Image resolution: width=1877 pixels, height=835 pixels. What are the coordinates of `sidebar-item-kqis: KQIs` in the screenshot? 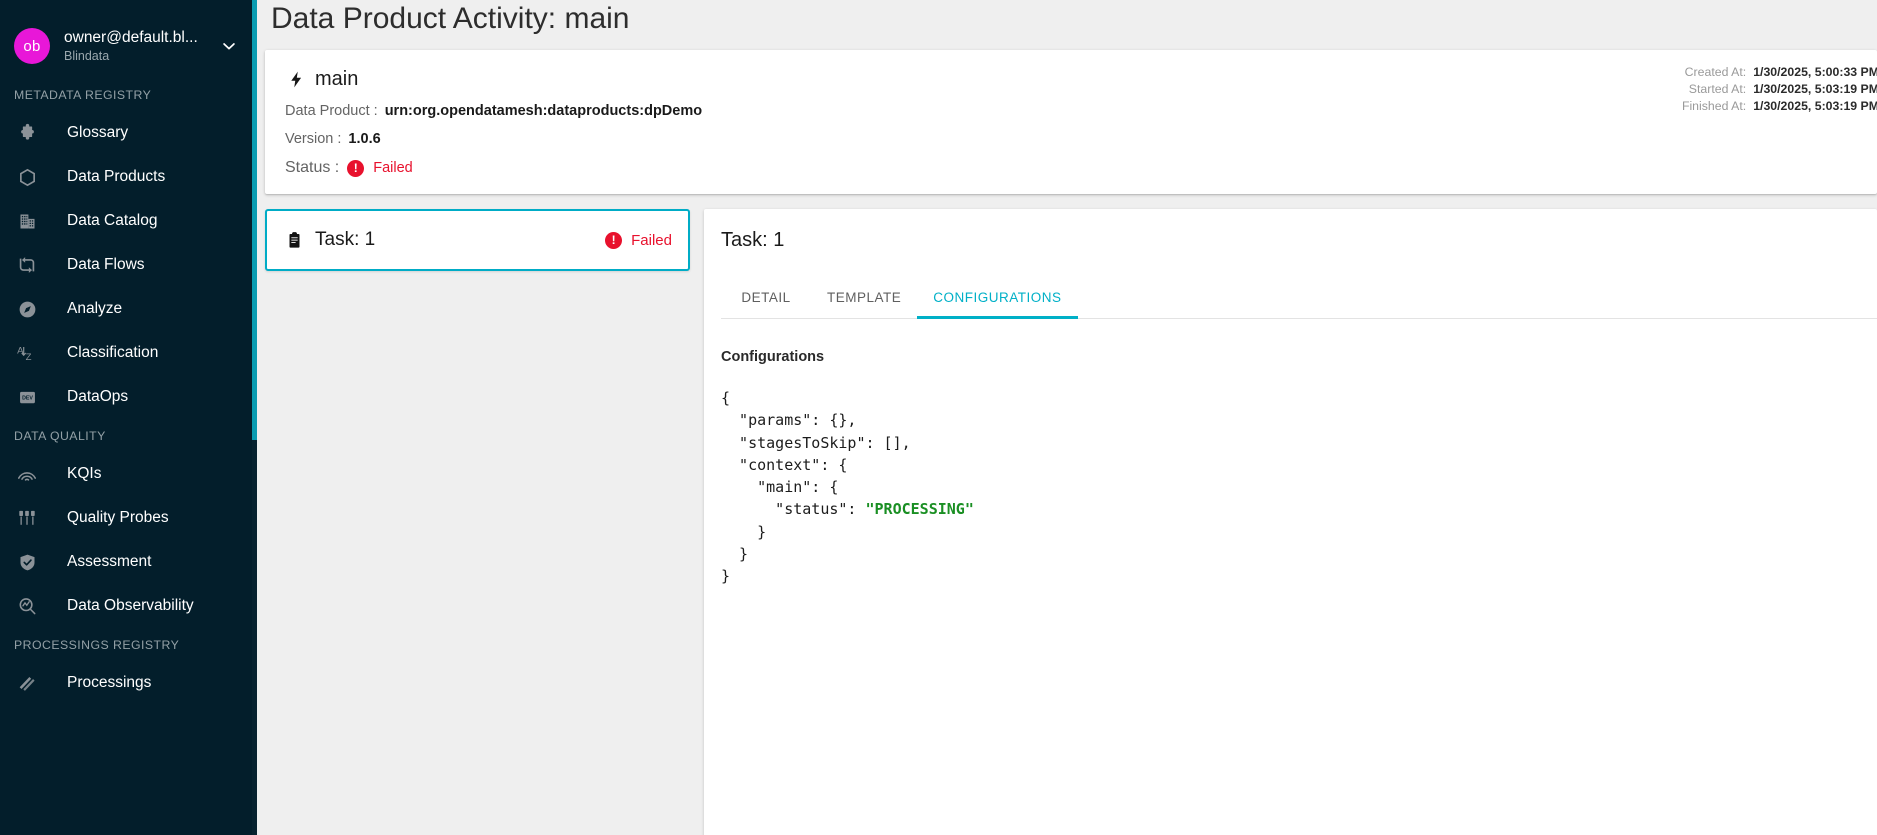 It's located at (128, 474).